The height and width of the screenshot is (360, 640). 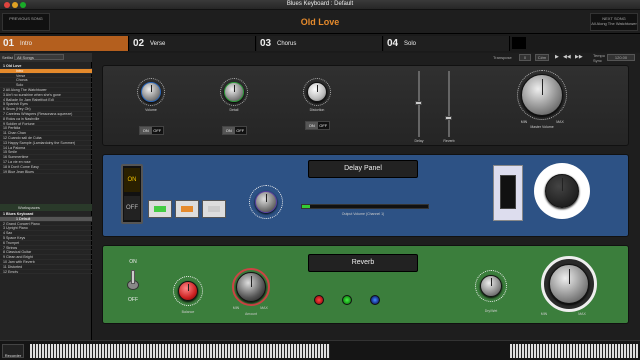 I want to click on distortion-onoff-switch: ON OFF, so click(x=317, y=125).